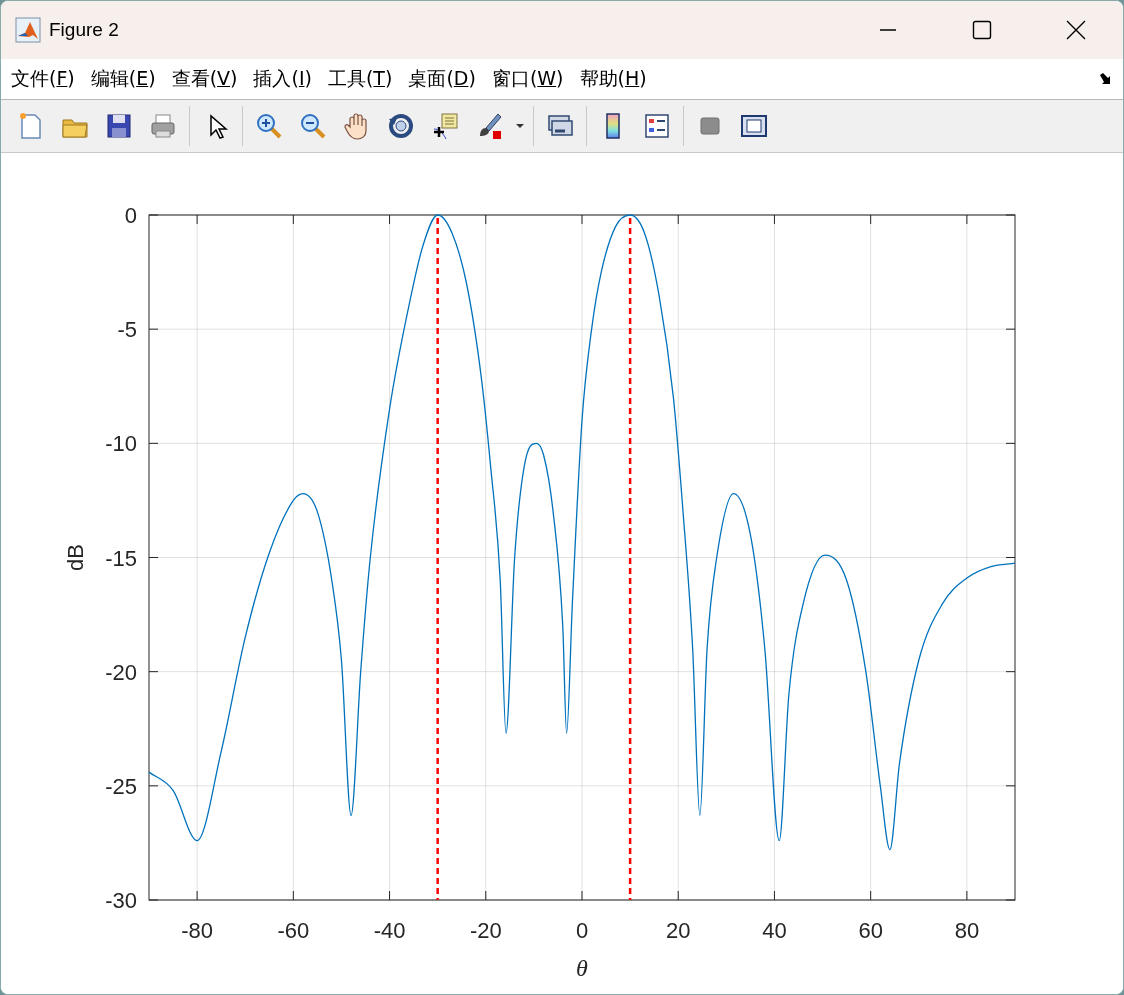 The height and width of the screenshot is (995, 1124). Describe the element at coordinates (888, 30) in the screenshot. I see `minimize-icon` at that location.